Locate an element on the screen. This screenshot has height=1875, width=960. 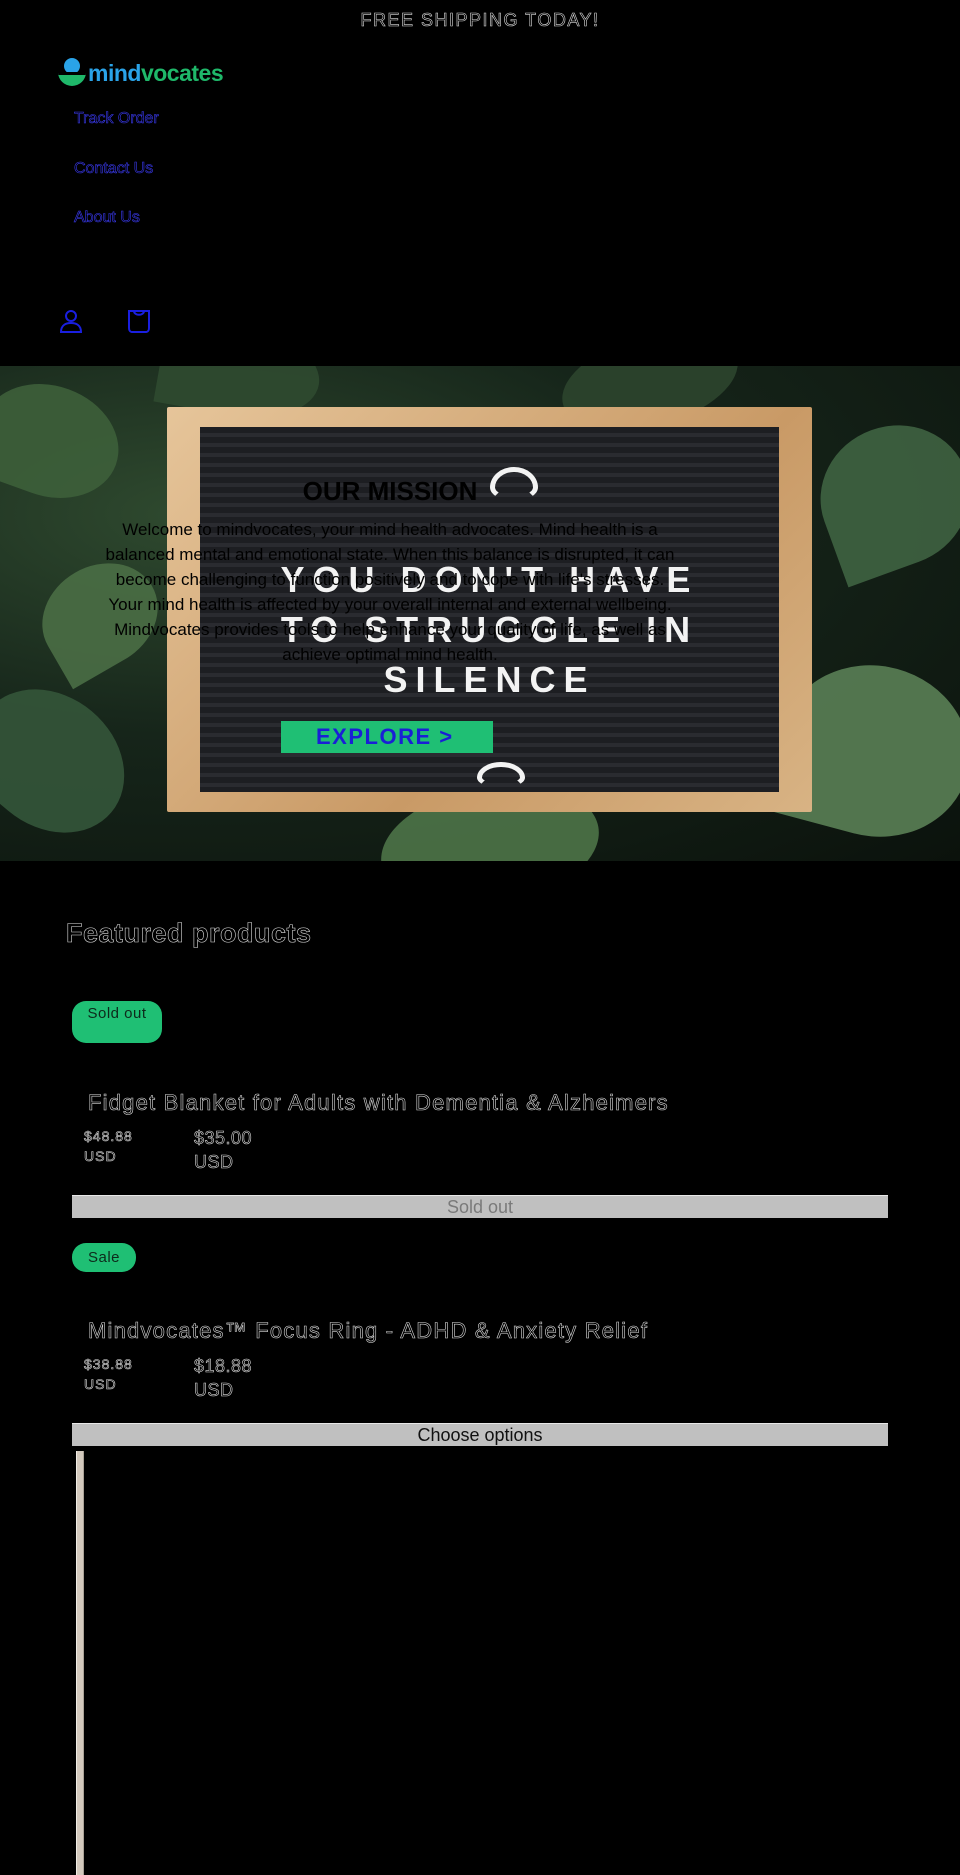
product-price: $38.88 USD $18.88 USD is located at coordinates (168, 1378).